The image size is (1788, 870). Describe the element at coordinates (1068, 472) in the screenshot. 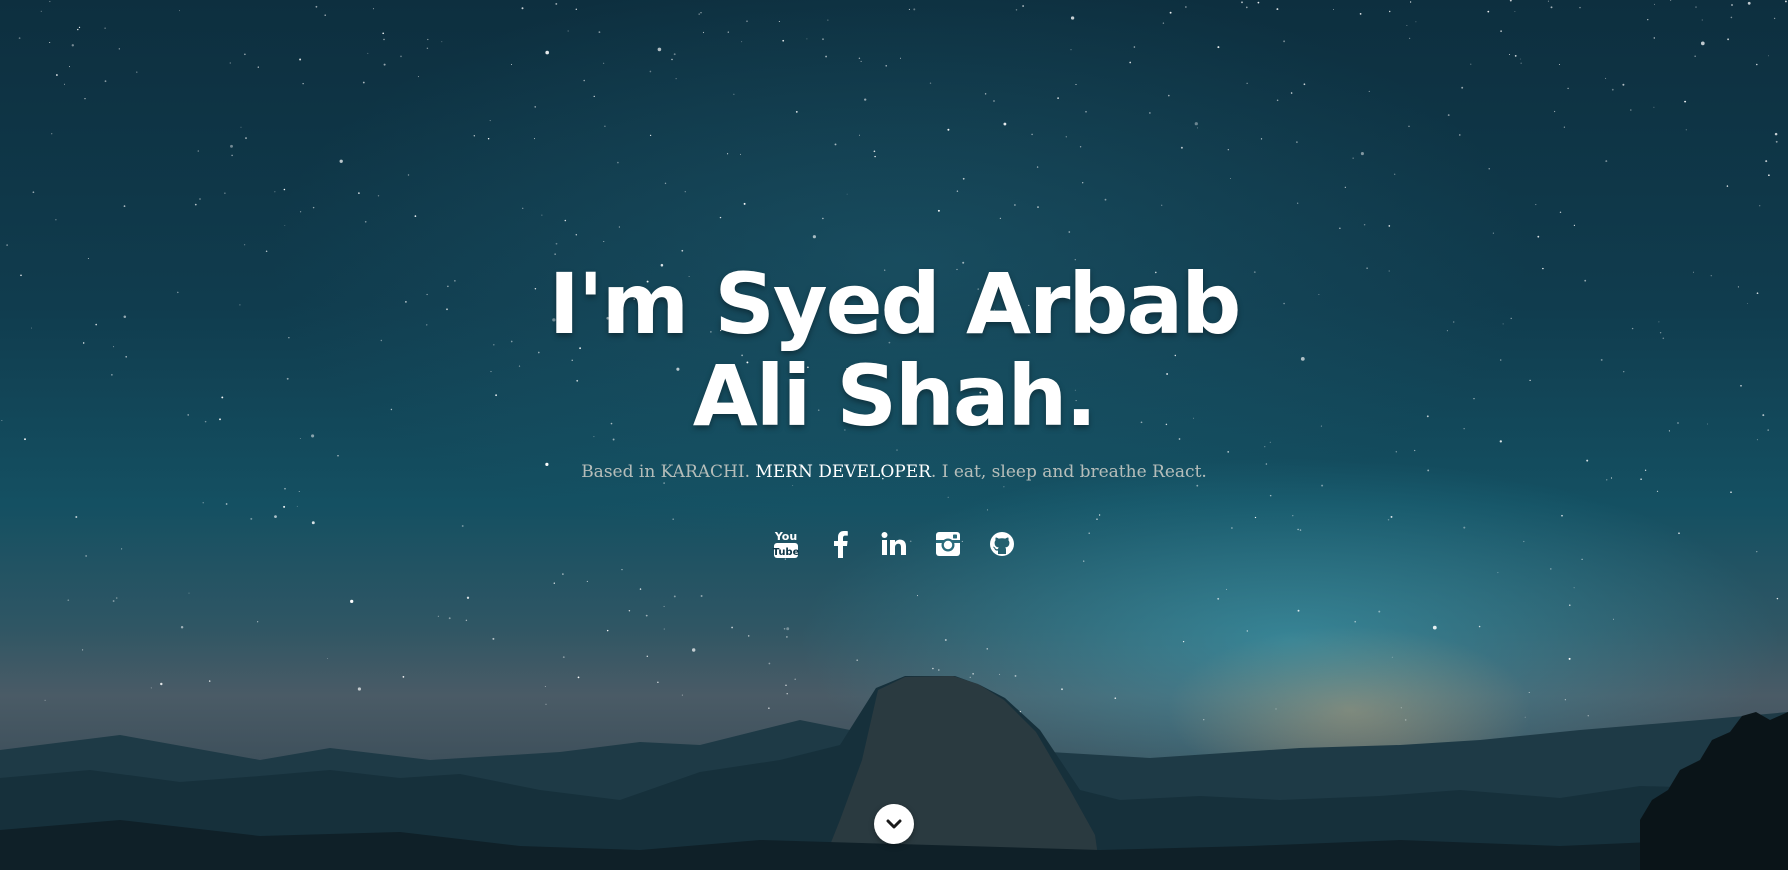

I see `tagline-motto: . I eat, sleep and breathe React.` at that location.